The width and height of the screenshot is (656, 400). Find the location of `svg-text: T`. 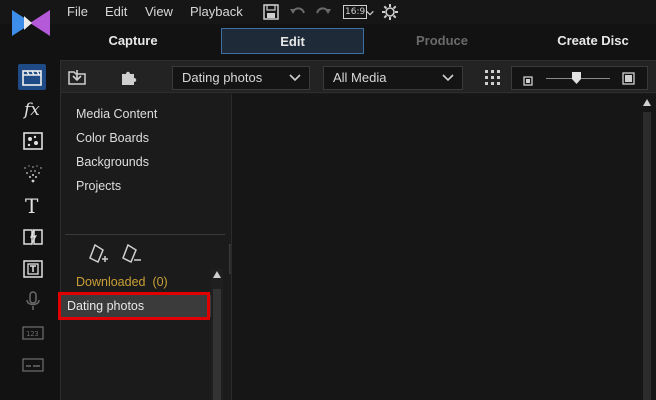

svg-text: T is located at coordinates (32, 205).